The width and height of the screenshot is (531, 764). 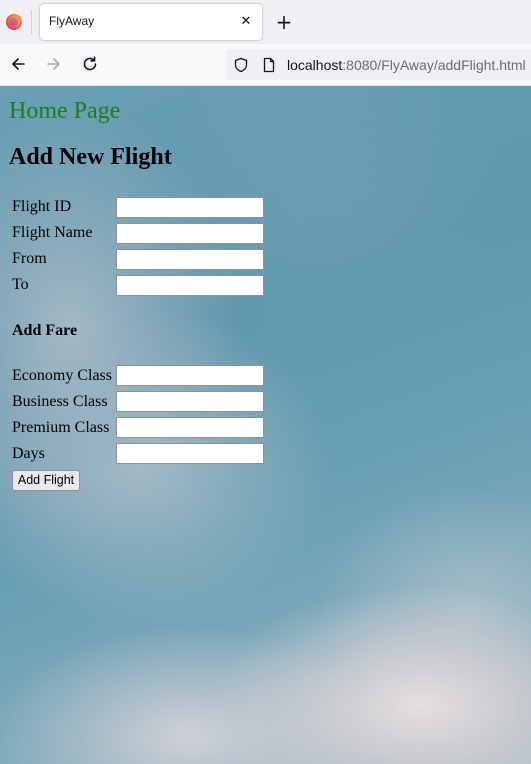 I want to click on url-path: :8080/FlyAway/addFlight.html, so click(x=434, y=65).